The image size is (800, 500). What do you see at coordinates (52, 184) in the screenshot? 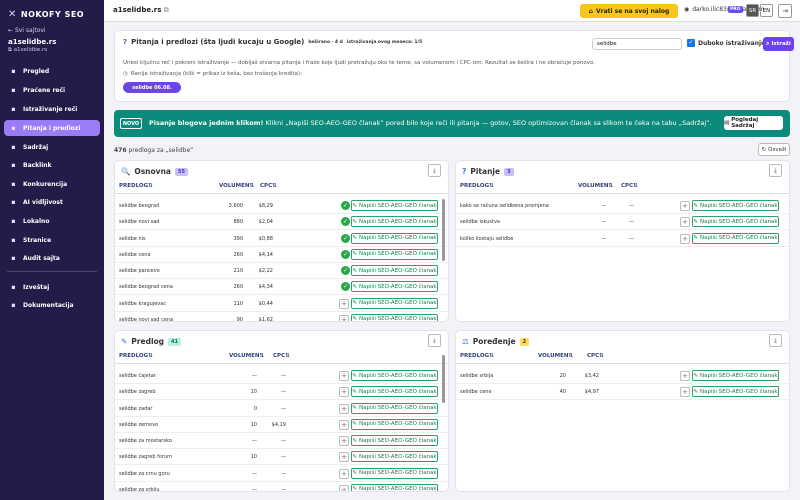
I see `sidebar-item-6: ▪ Konkurencija` at bounding box center [52, 184].